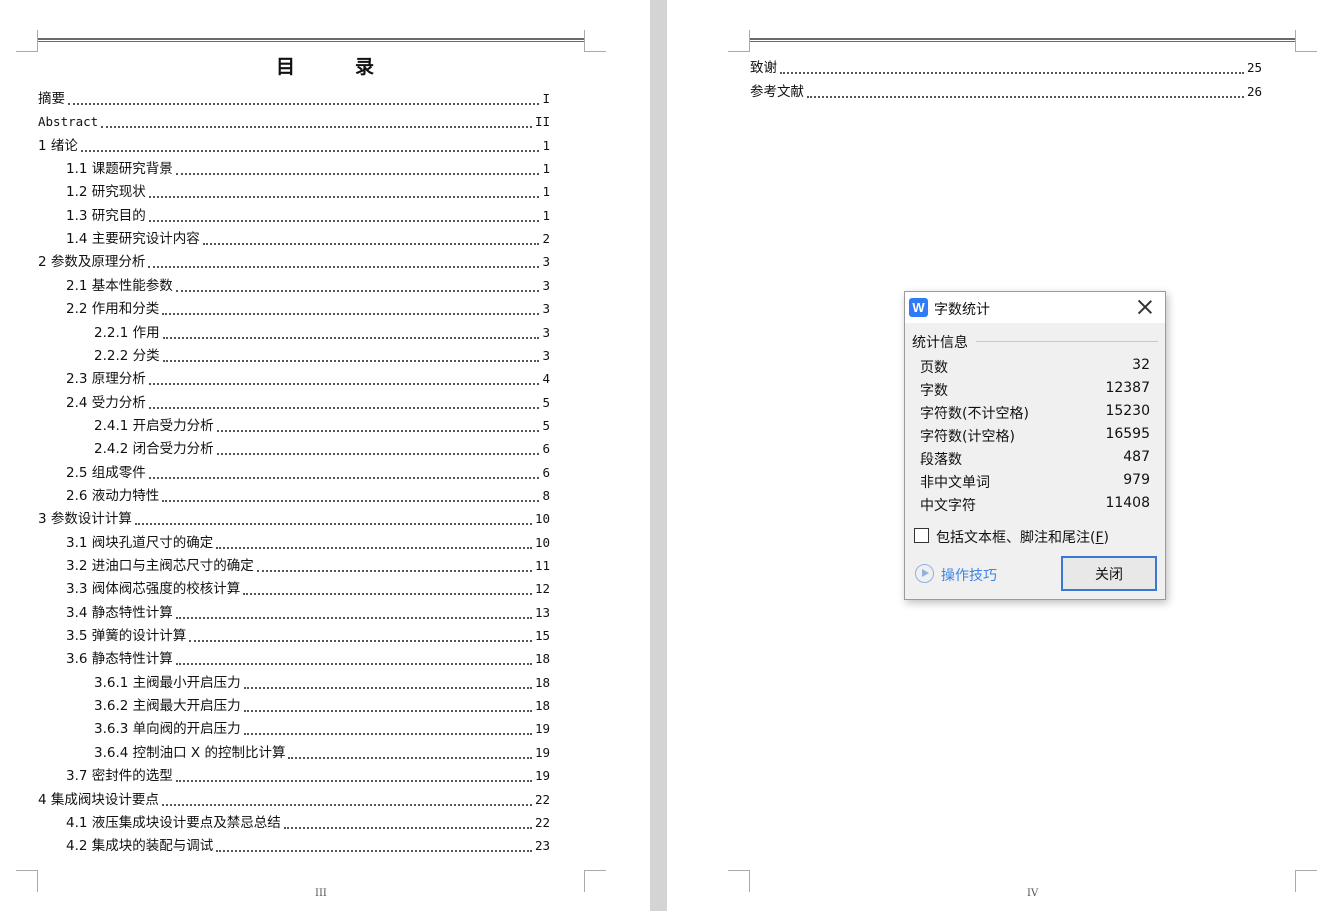 The image size is (1332, 911). I want to click on toc-entry: 2.4 受力分析 5, so click(308, 402).